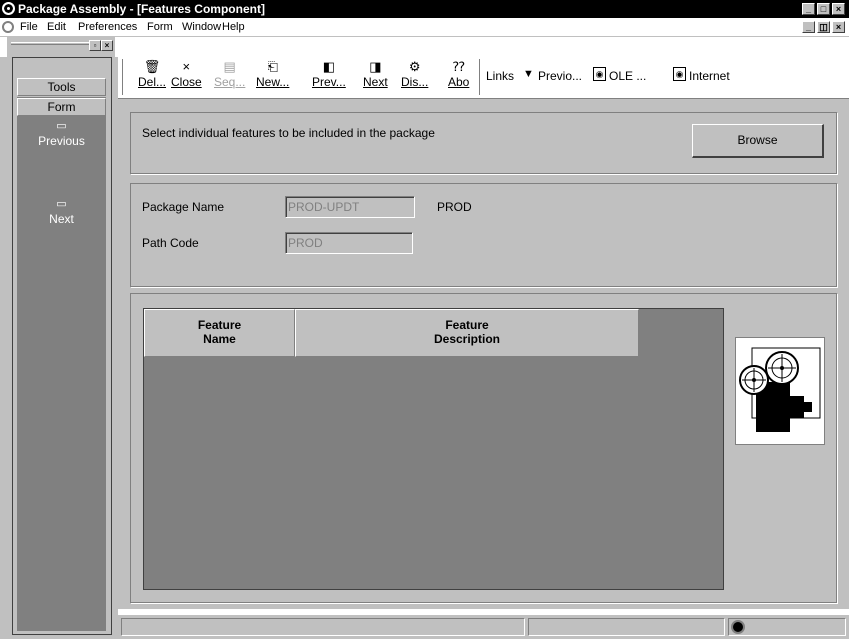 The height and width of the screenshot is (639, 849). What do you see at coordinates (823, 9) in the screenshot?
I see `maximize-button: □` at bounding box center [823, 9].